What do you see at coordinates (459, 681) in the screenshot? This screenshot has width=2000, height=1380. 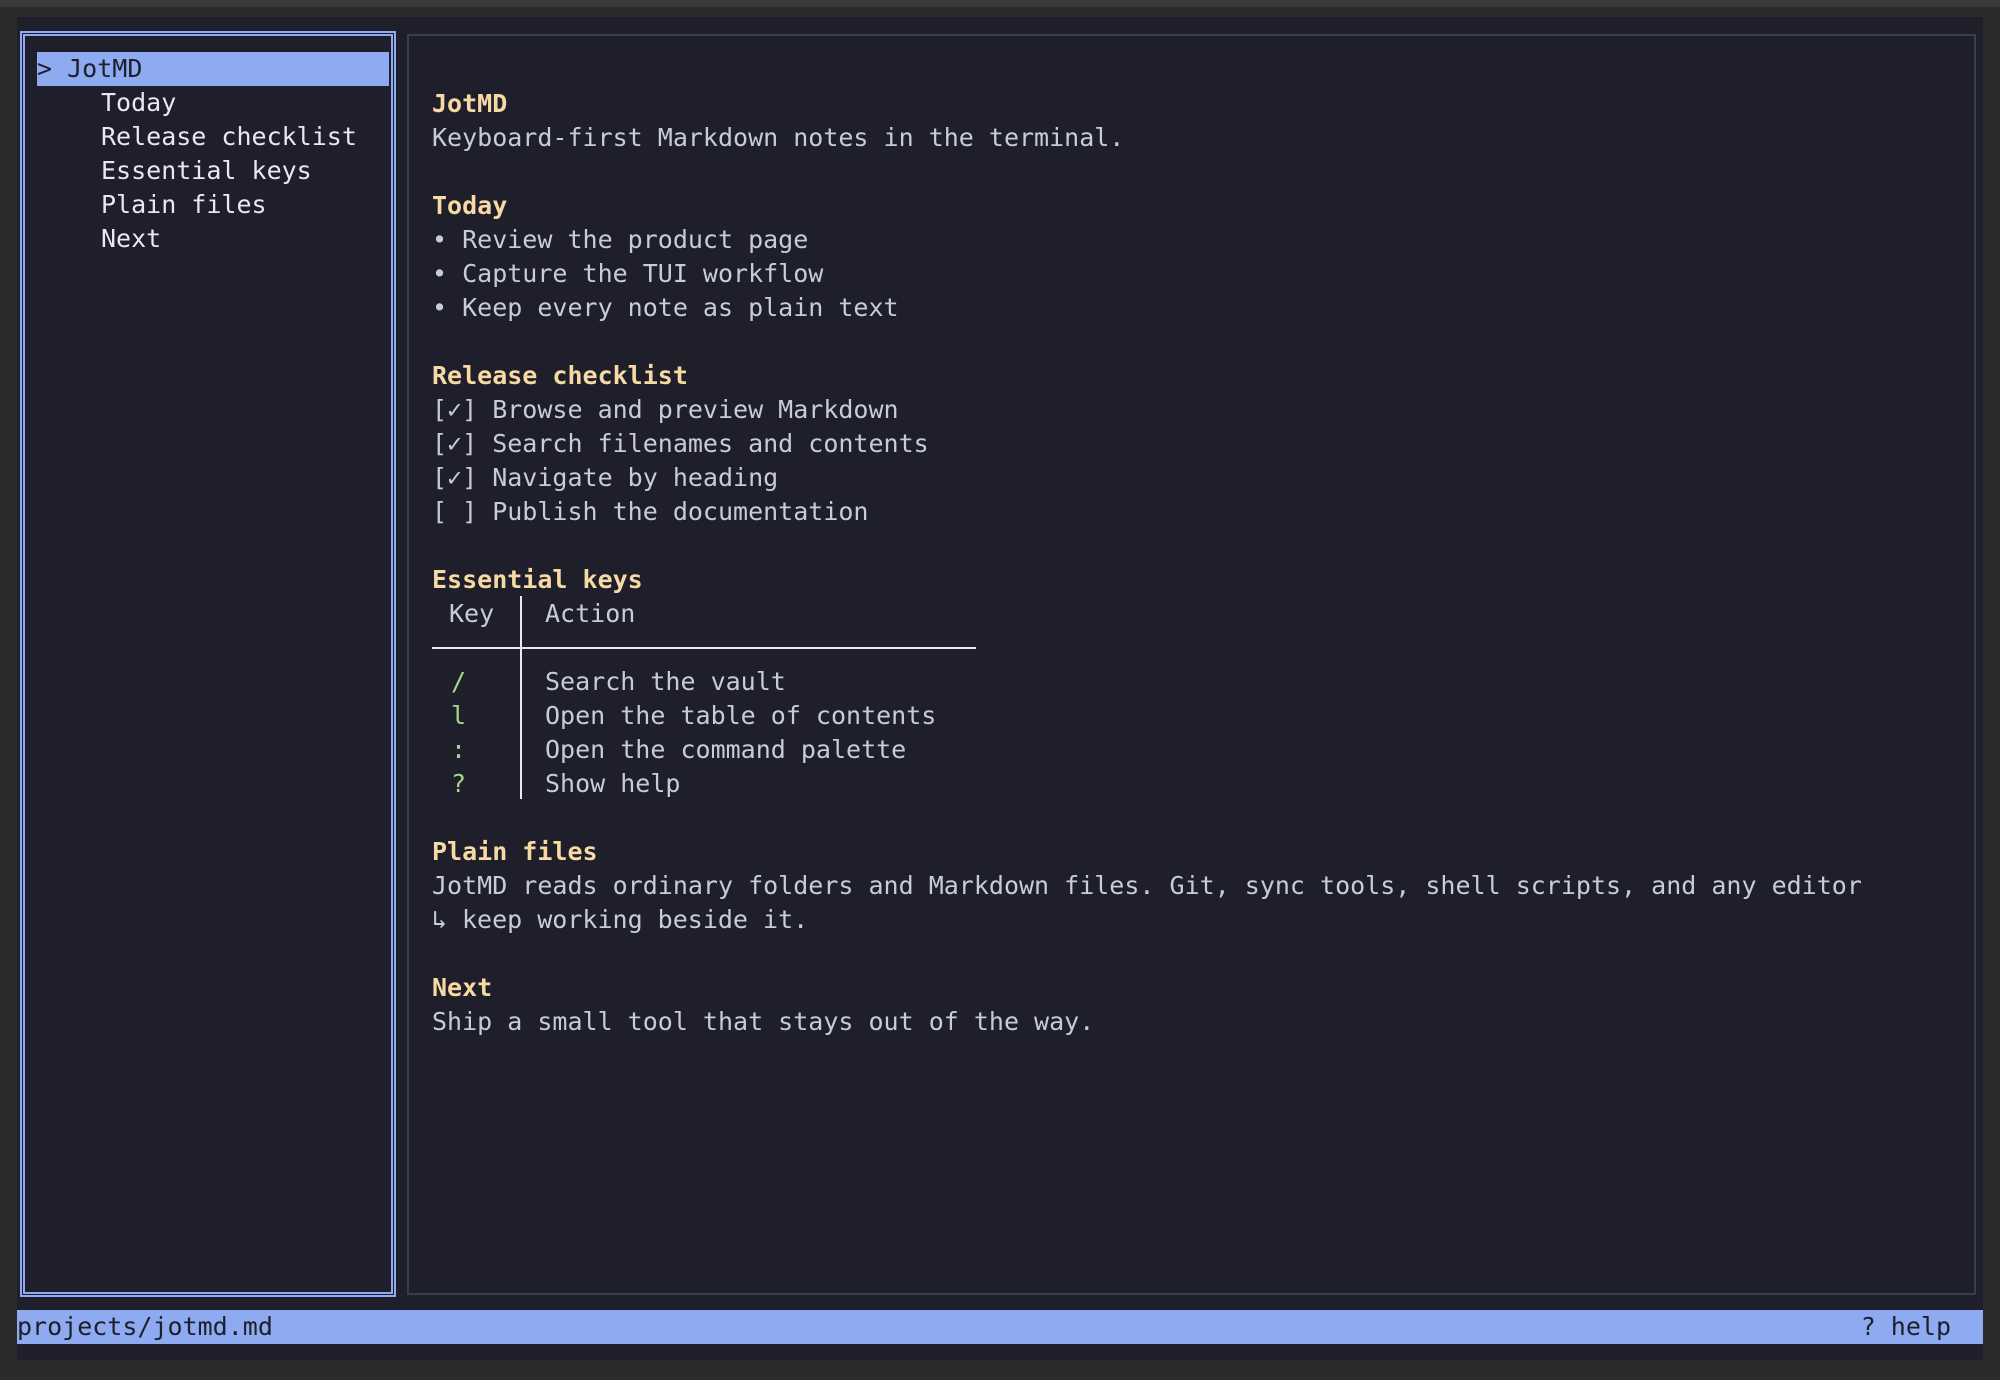 I see `table-cell-key: /` at bounding box center [459, 681].